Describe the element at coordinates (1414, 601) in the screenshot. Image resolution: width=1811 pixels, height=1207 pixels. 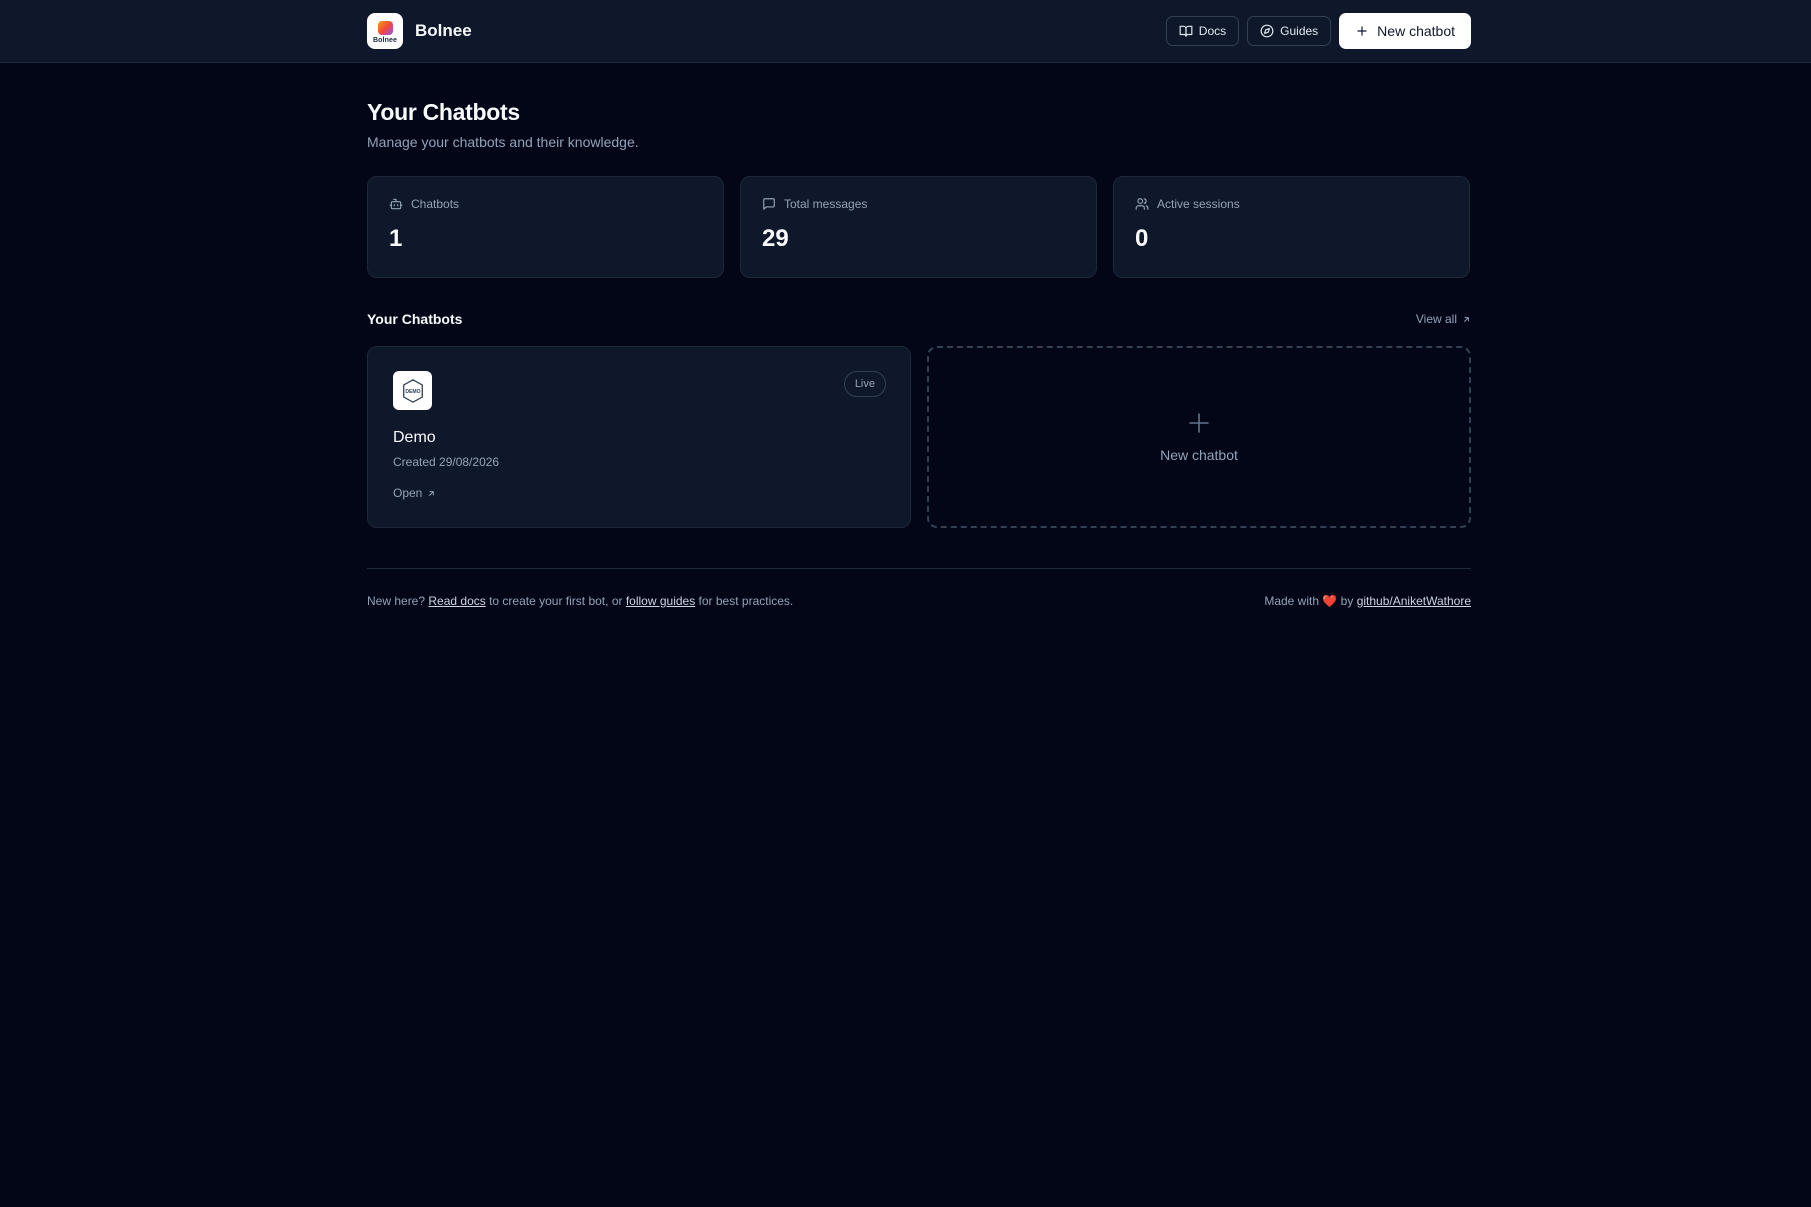
I see `github-credit-link: github/AniketWathore` at that location.